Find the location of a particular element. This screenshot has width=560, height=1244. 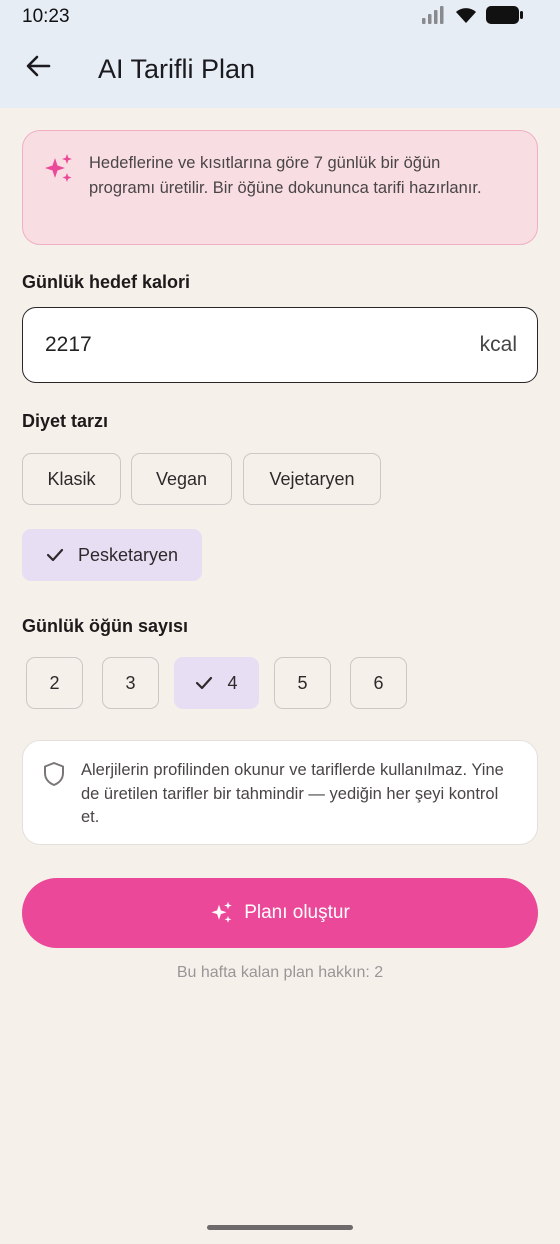

diet-chip-pesketaryen: Pesketaryen is located at coordinates (112, 555).